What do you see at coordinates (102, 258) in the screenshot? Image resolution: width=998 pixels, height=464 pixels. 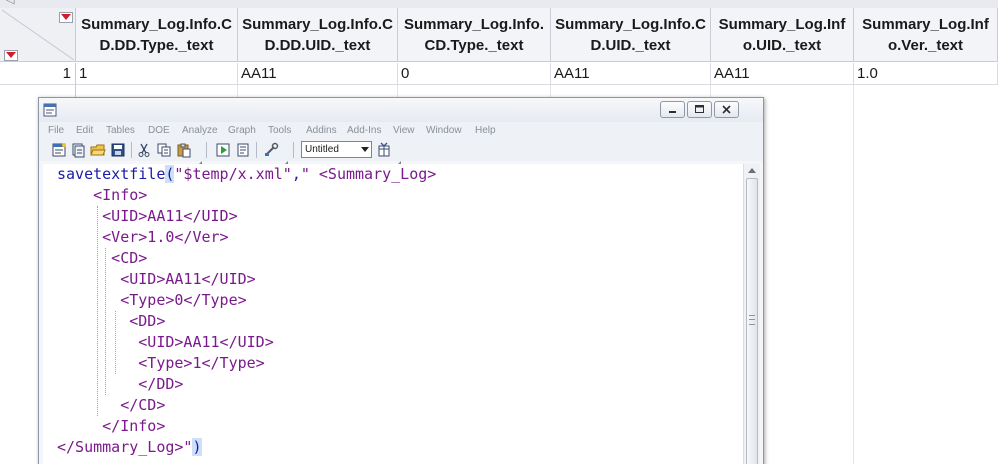 I see `code-line: <CD>` at bounding box center [102, 258].